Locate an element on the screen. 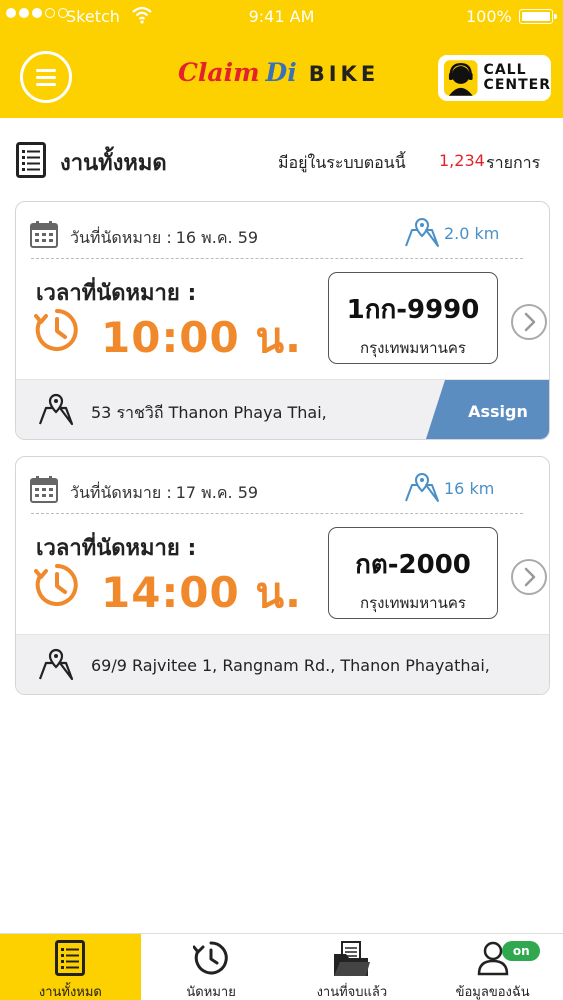  app-logo: Claim Di BIKE is located at coordinates (278, 76).